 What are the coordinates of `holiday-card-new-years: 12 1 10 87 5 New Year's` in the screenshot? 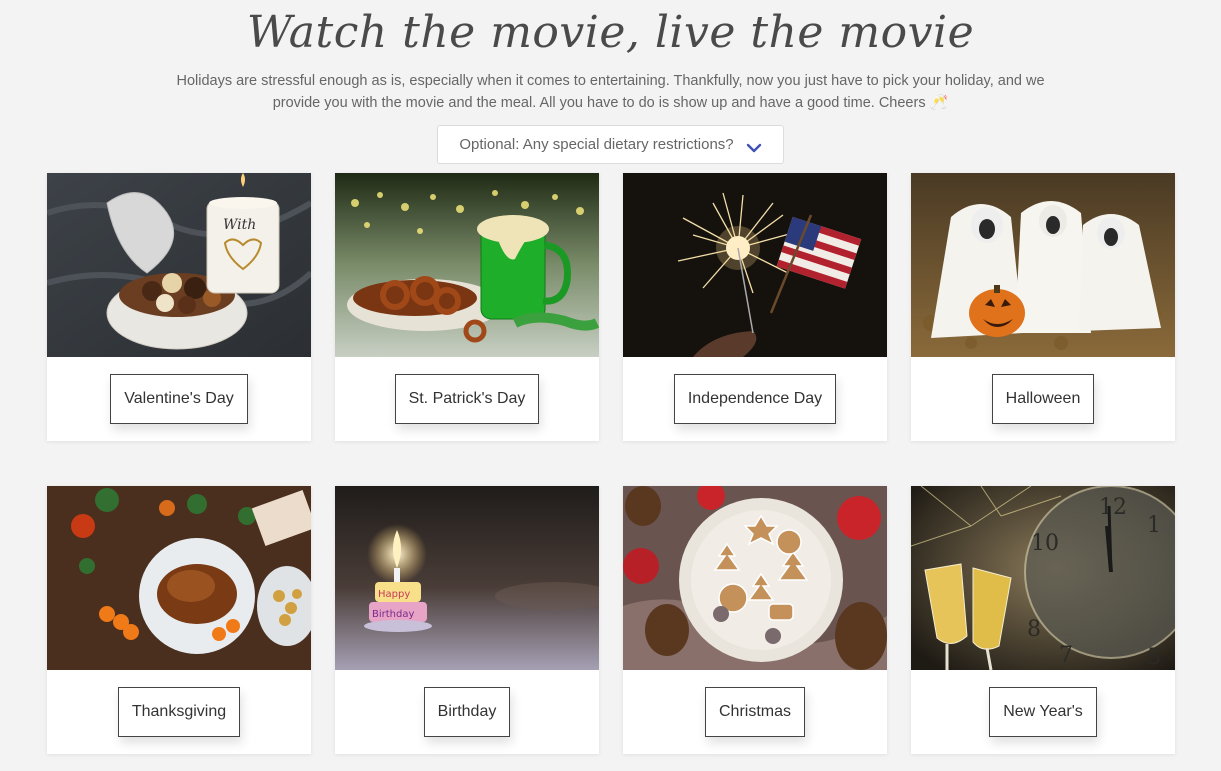 It's located at (1043, 620).